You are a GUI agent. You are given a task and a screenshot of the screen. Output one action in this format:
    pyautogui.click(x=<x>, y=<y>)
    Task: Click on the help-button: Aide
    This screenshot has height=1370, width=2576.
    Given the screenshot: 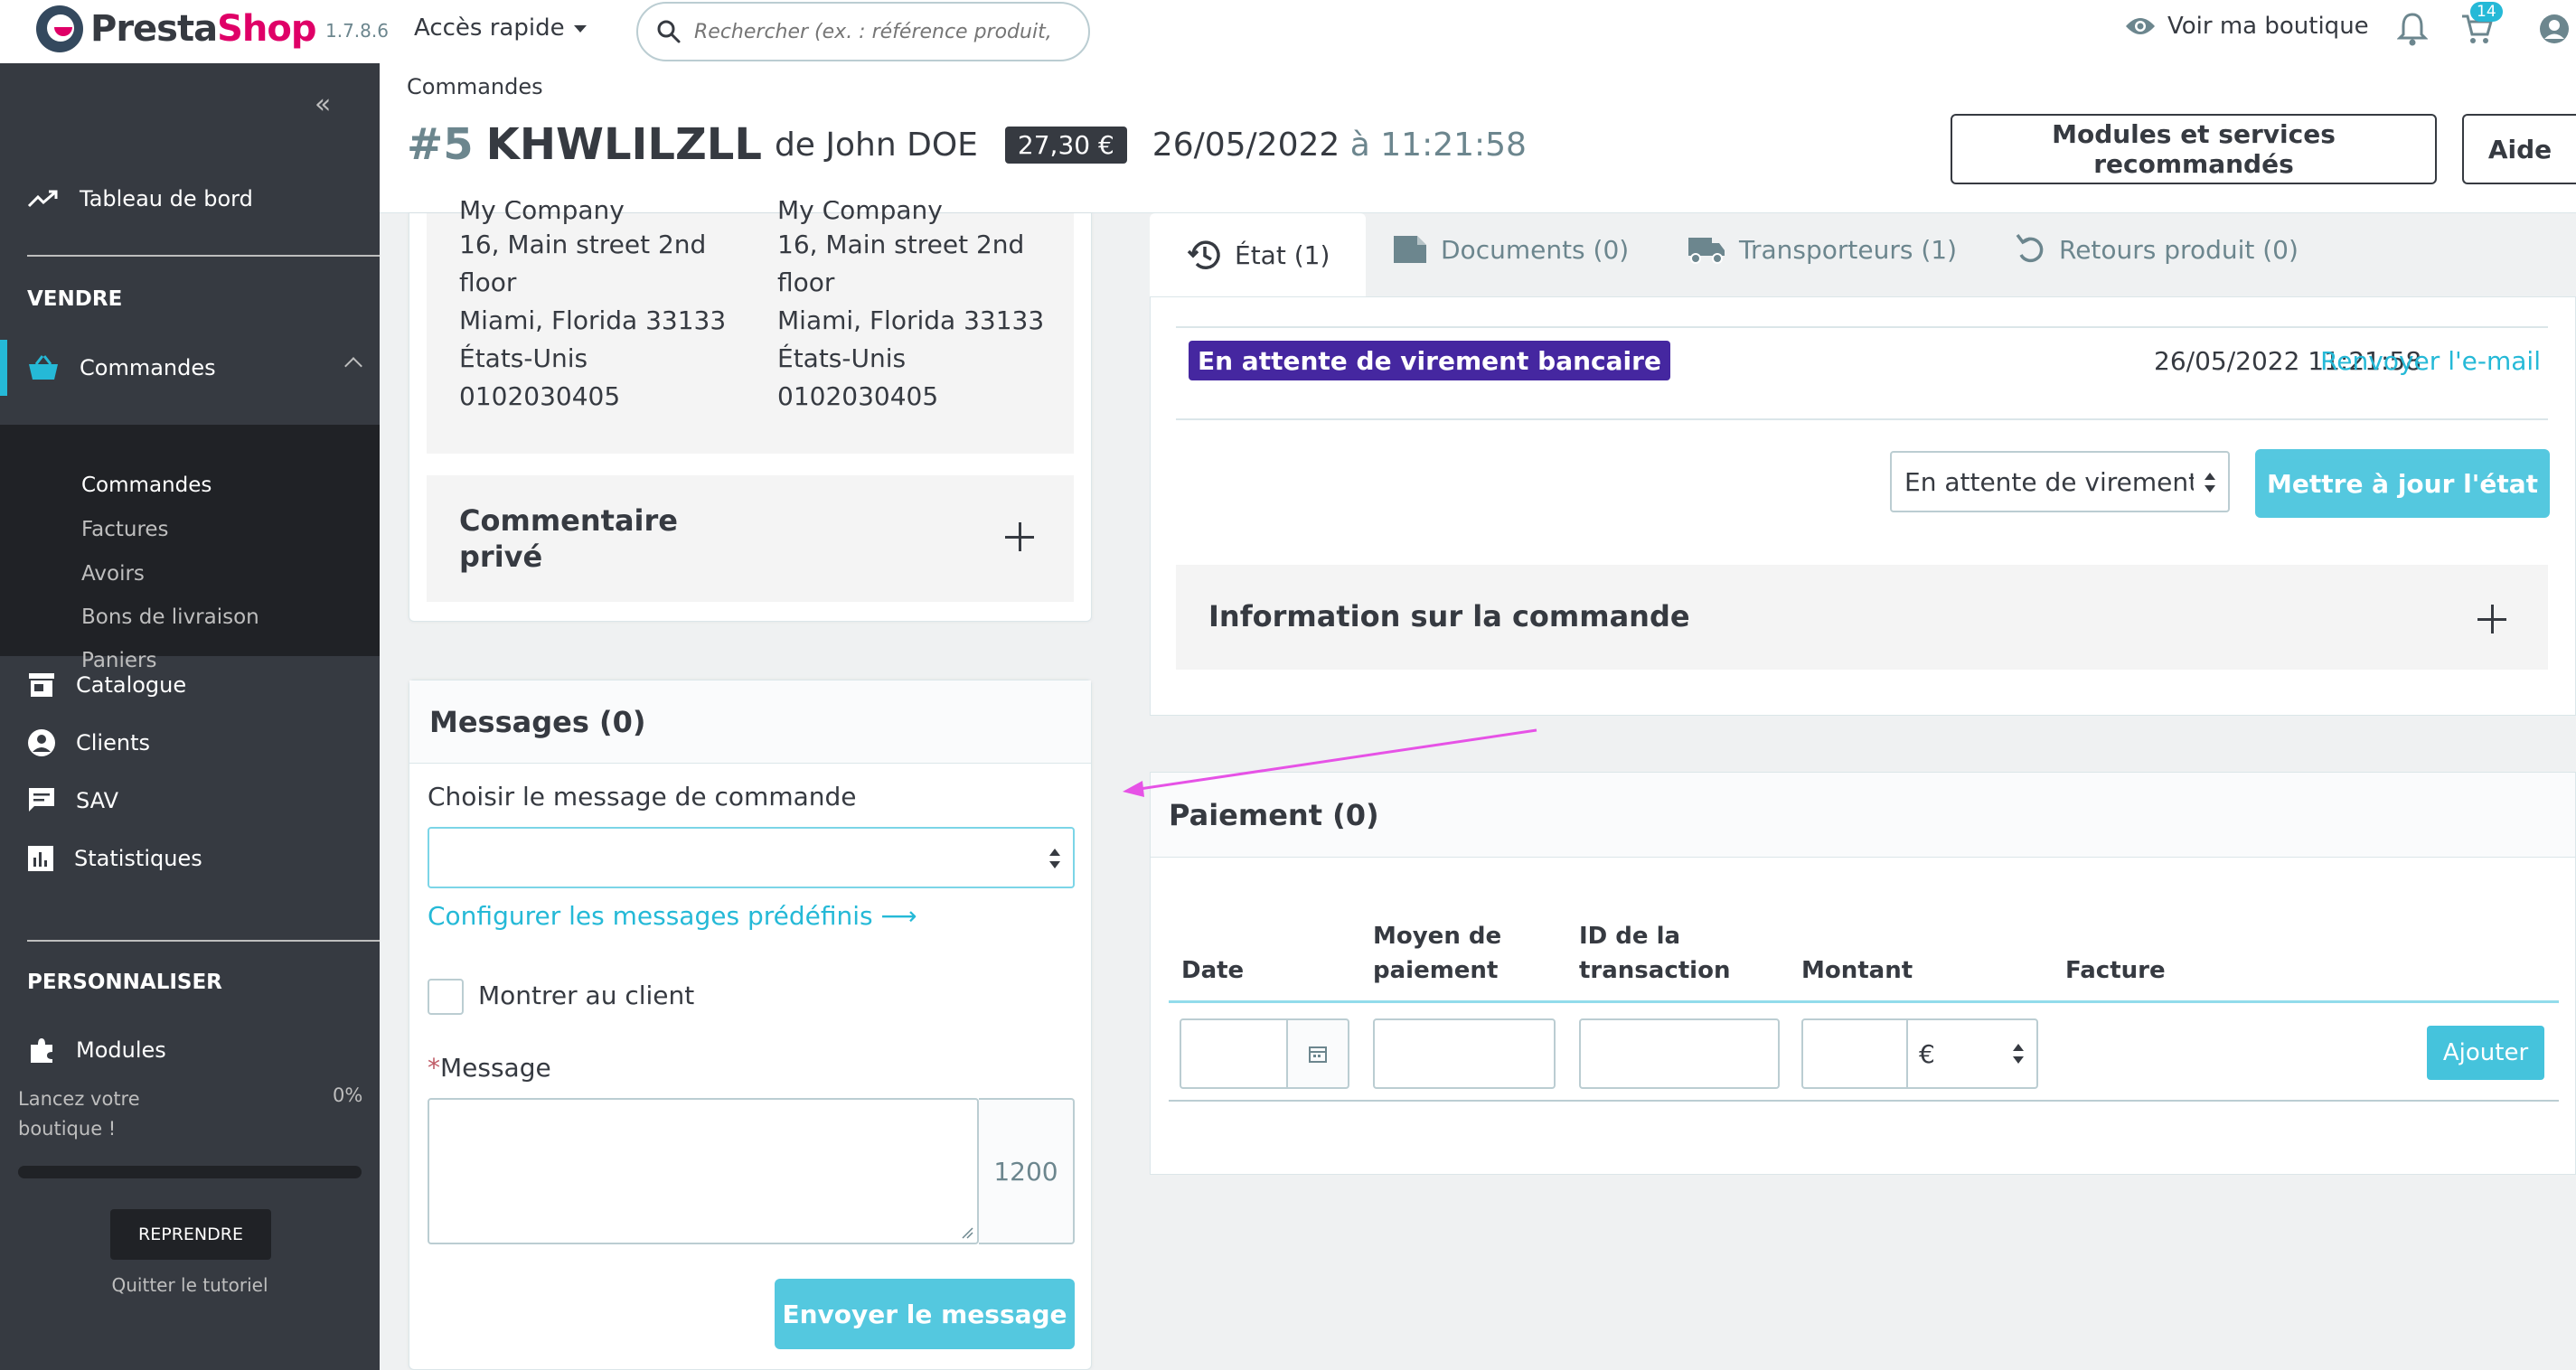 What is the action you would take?
    pyautogui.click(x=2519, y=149)
    